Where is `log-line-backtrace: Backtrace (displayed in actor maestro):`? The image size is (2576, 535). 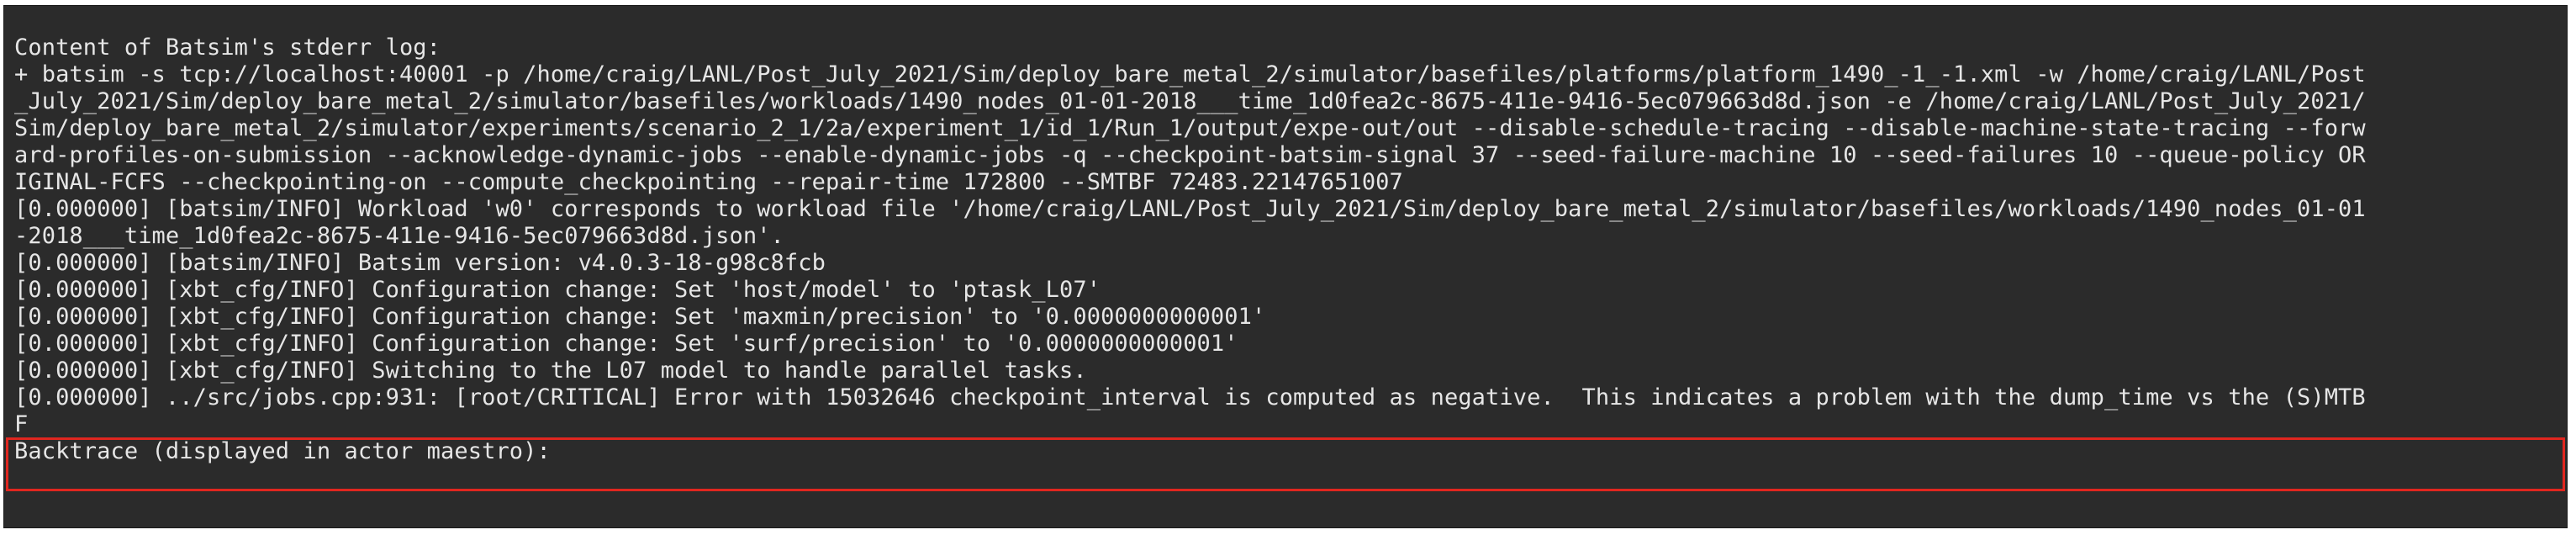
log-line-backtrace: Backtrace (displayed in actor maestro): is located at coordinates (282, 451).